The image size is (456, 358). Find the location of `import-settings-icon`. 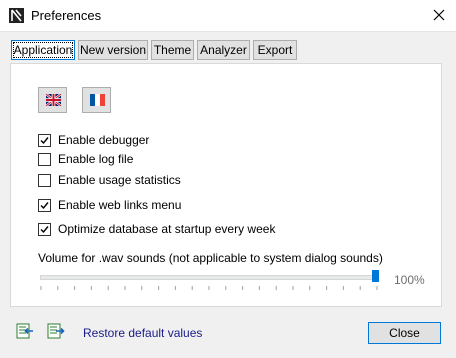

import-settings-icon is located at coordinates (25, 331).